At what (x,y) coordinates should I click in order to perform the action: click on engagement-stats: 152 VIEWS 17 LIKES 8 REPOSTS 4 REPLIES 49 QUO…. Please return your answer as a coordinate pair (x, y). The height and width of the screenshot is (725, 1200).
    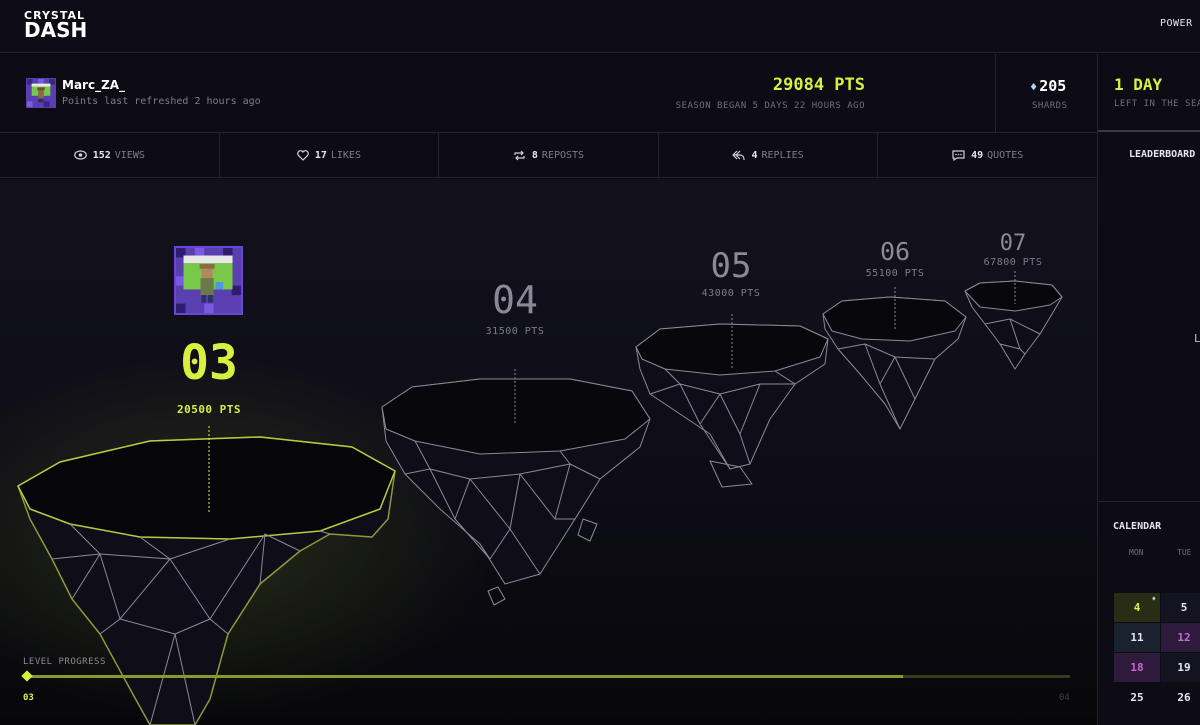
    Looking at the image, I should click on (548, 155).